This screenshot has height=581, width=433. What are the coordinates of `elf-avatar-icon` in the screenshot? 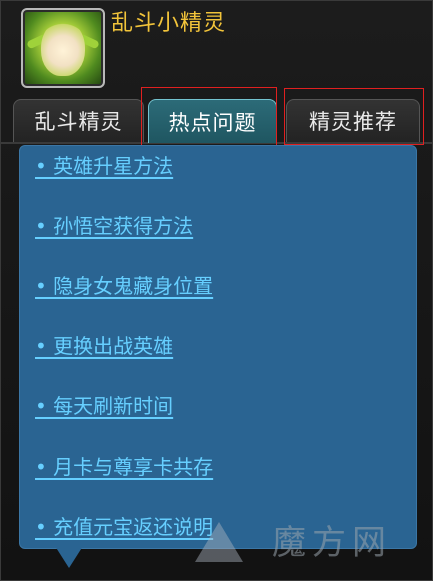 It's located at (63, 48).